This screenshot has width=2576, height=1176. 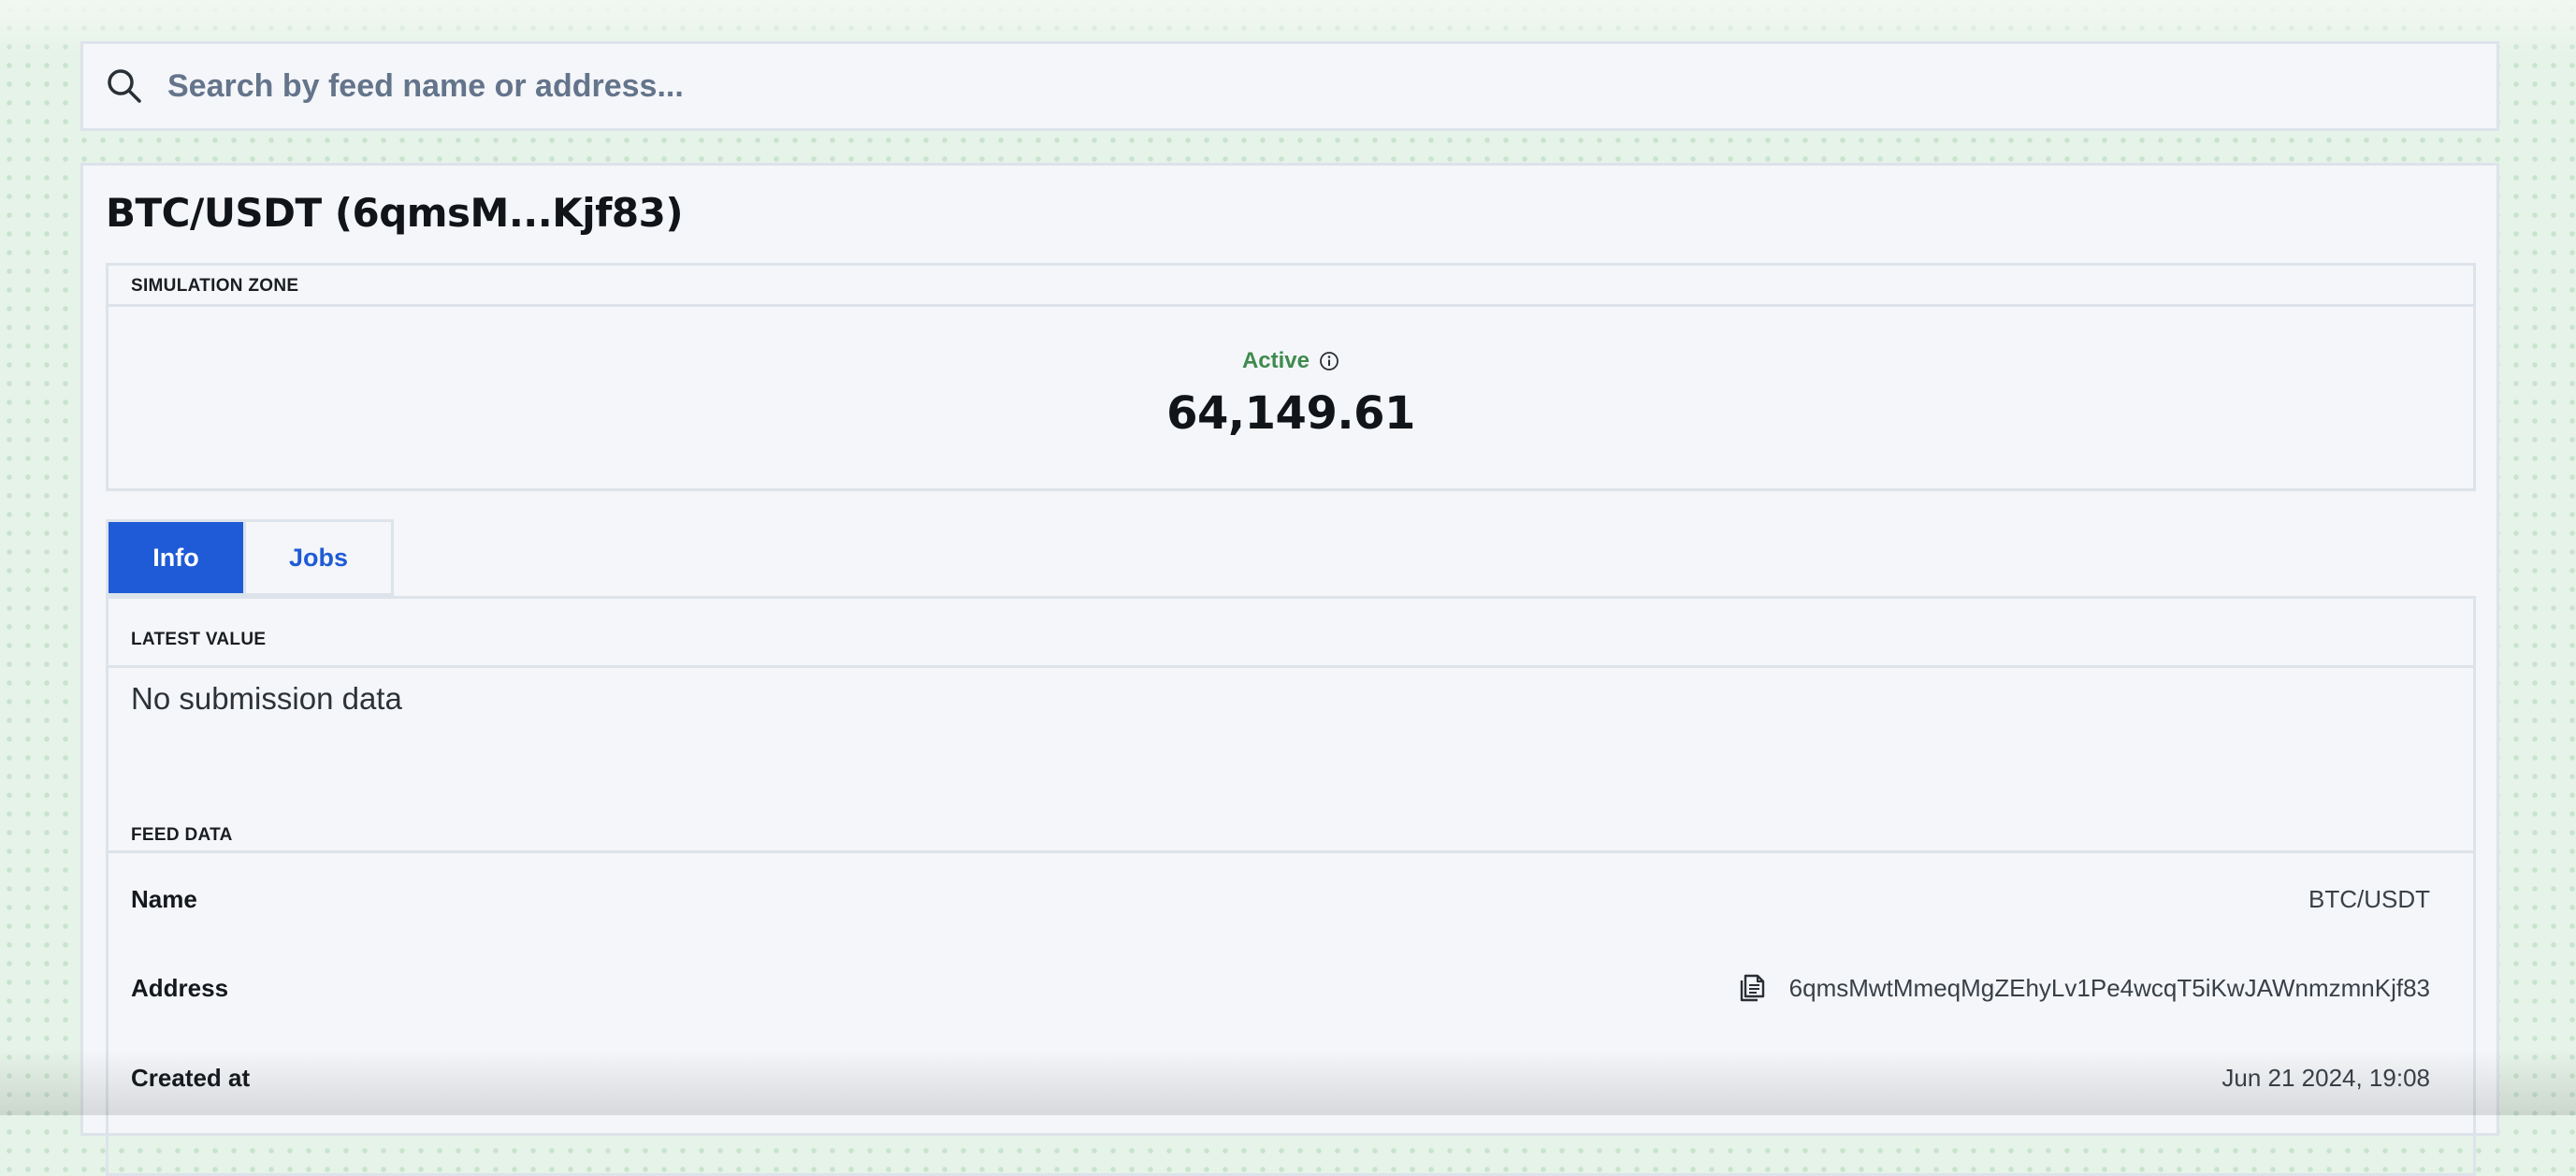 I want to click on search-input, so click(x=1331, y=86).